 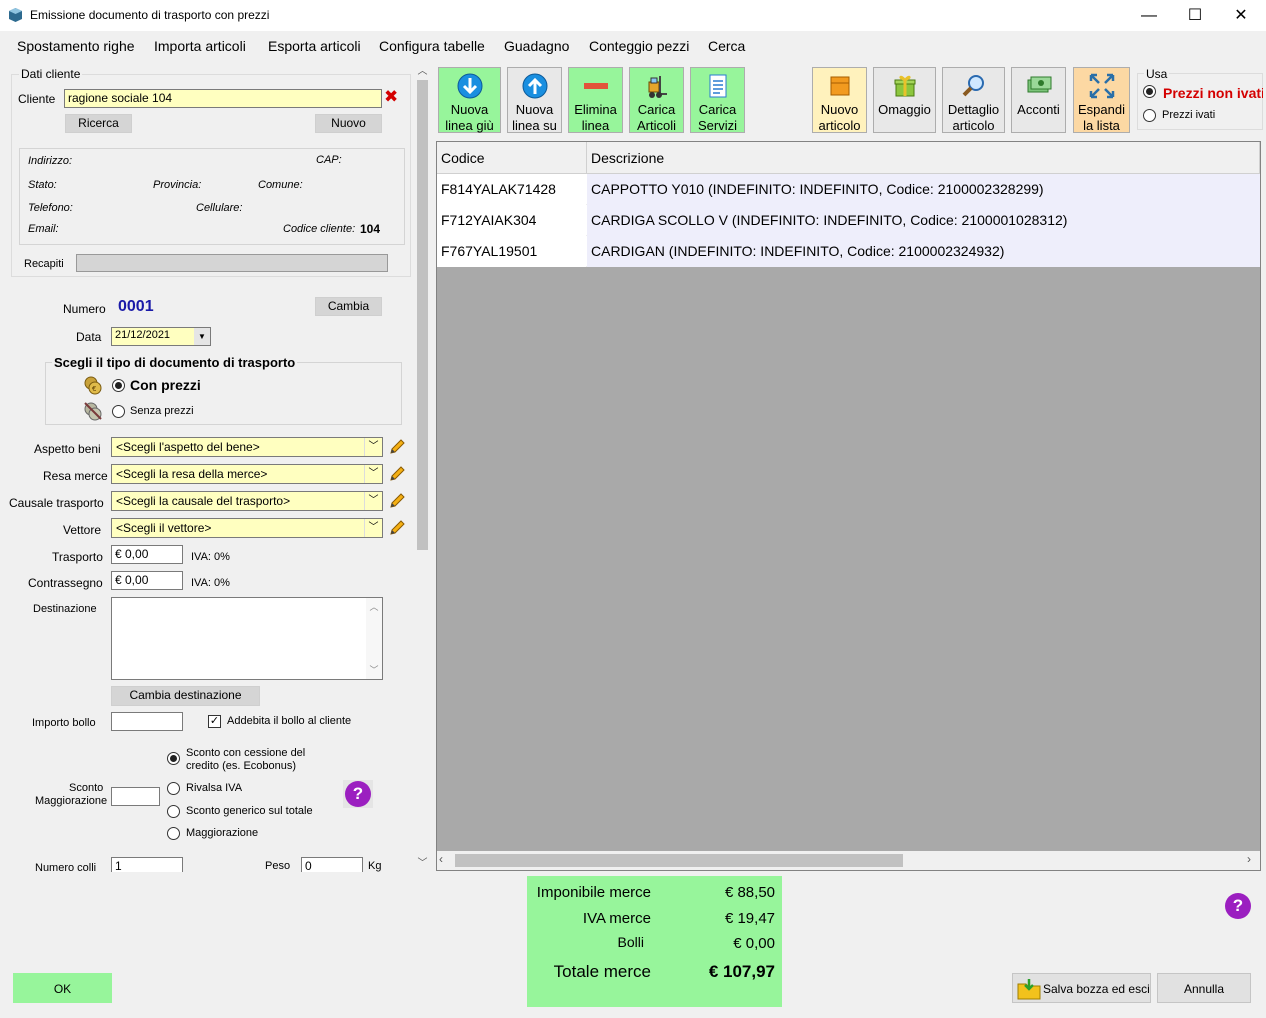 I want to click on dettaglio-articolo-button: Dettaglio articolo, so click(x=973, y=100).